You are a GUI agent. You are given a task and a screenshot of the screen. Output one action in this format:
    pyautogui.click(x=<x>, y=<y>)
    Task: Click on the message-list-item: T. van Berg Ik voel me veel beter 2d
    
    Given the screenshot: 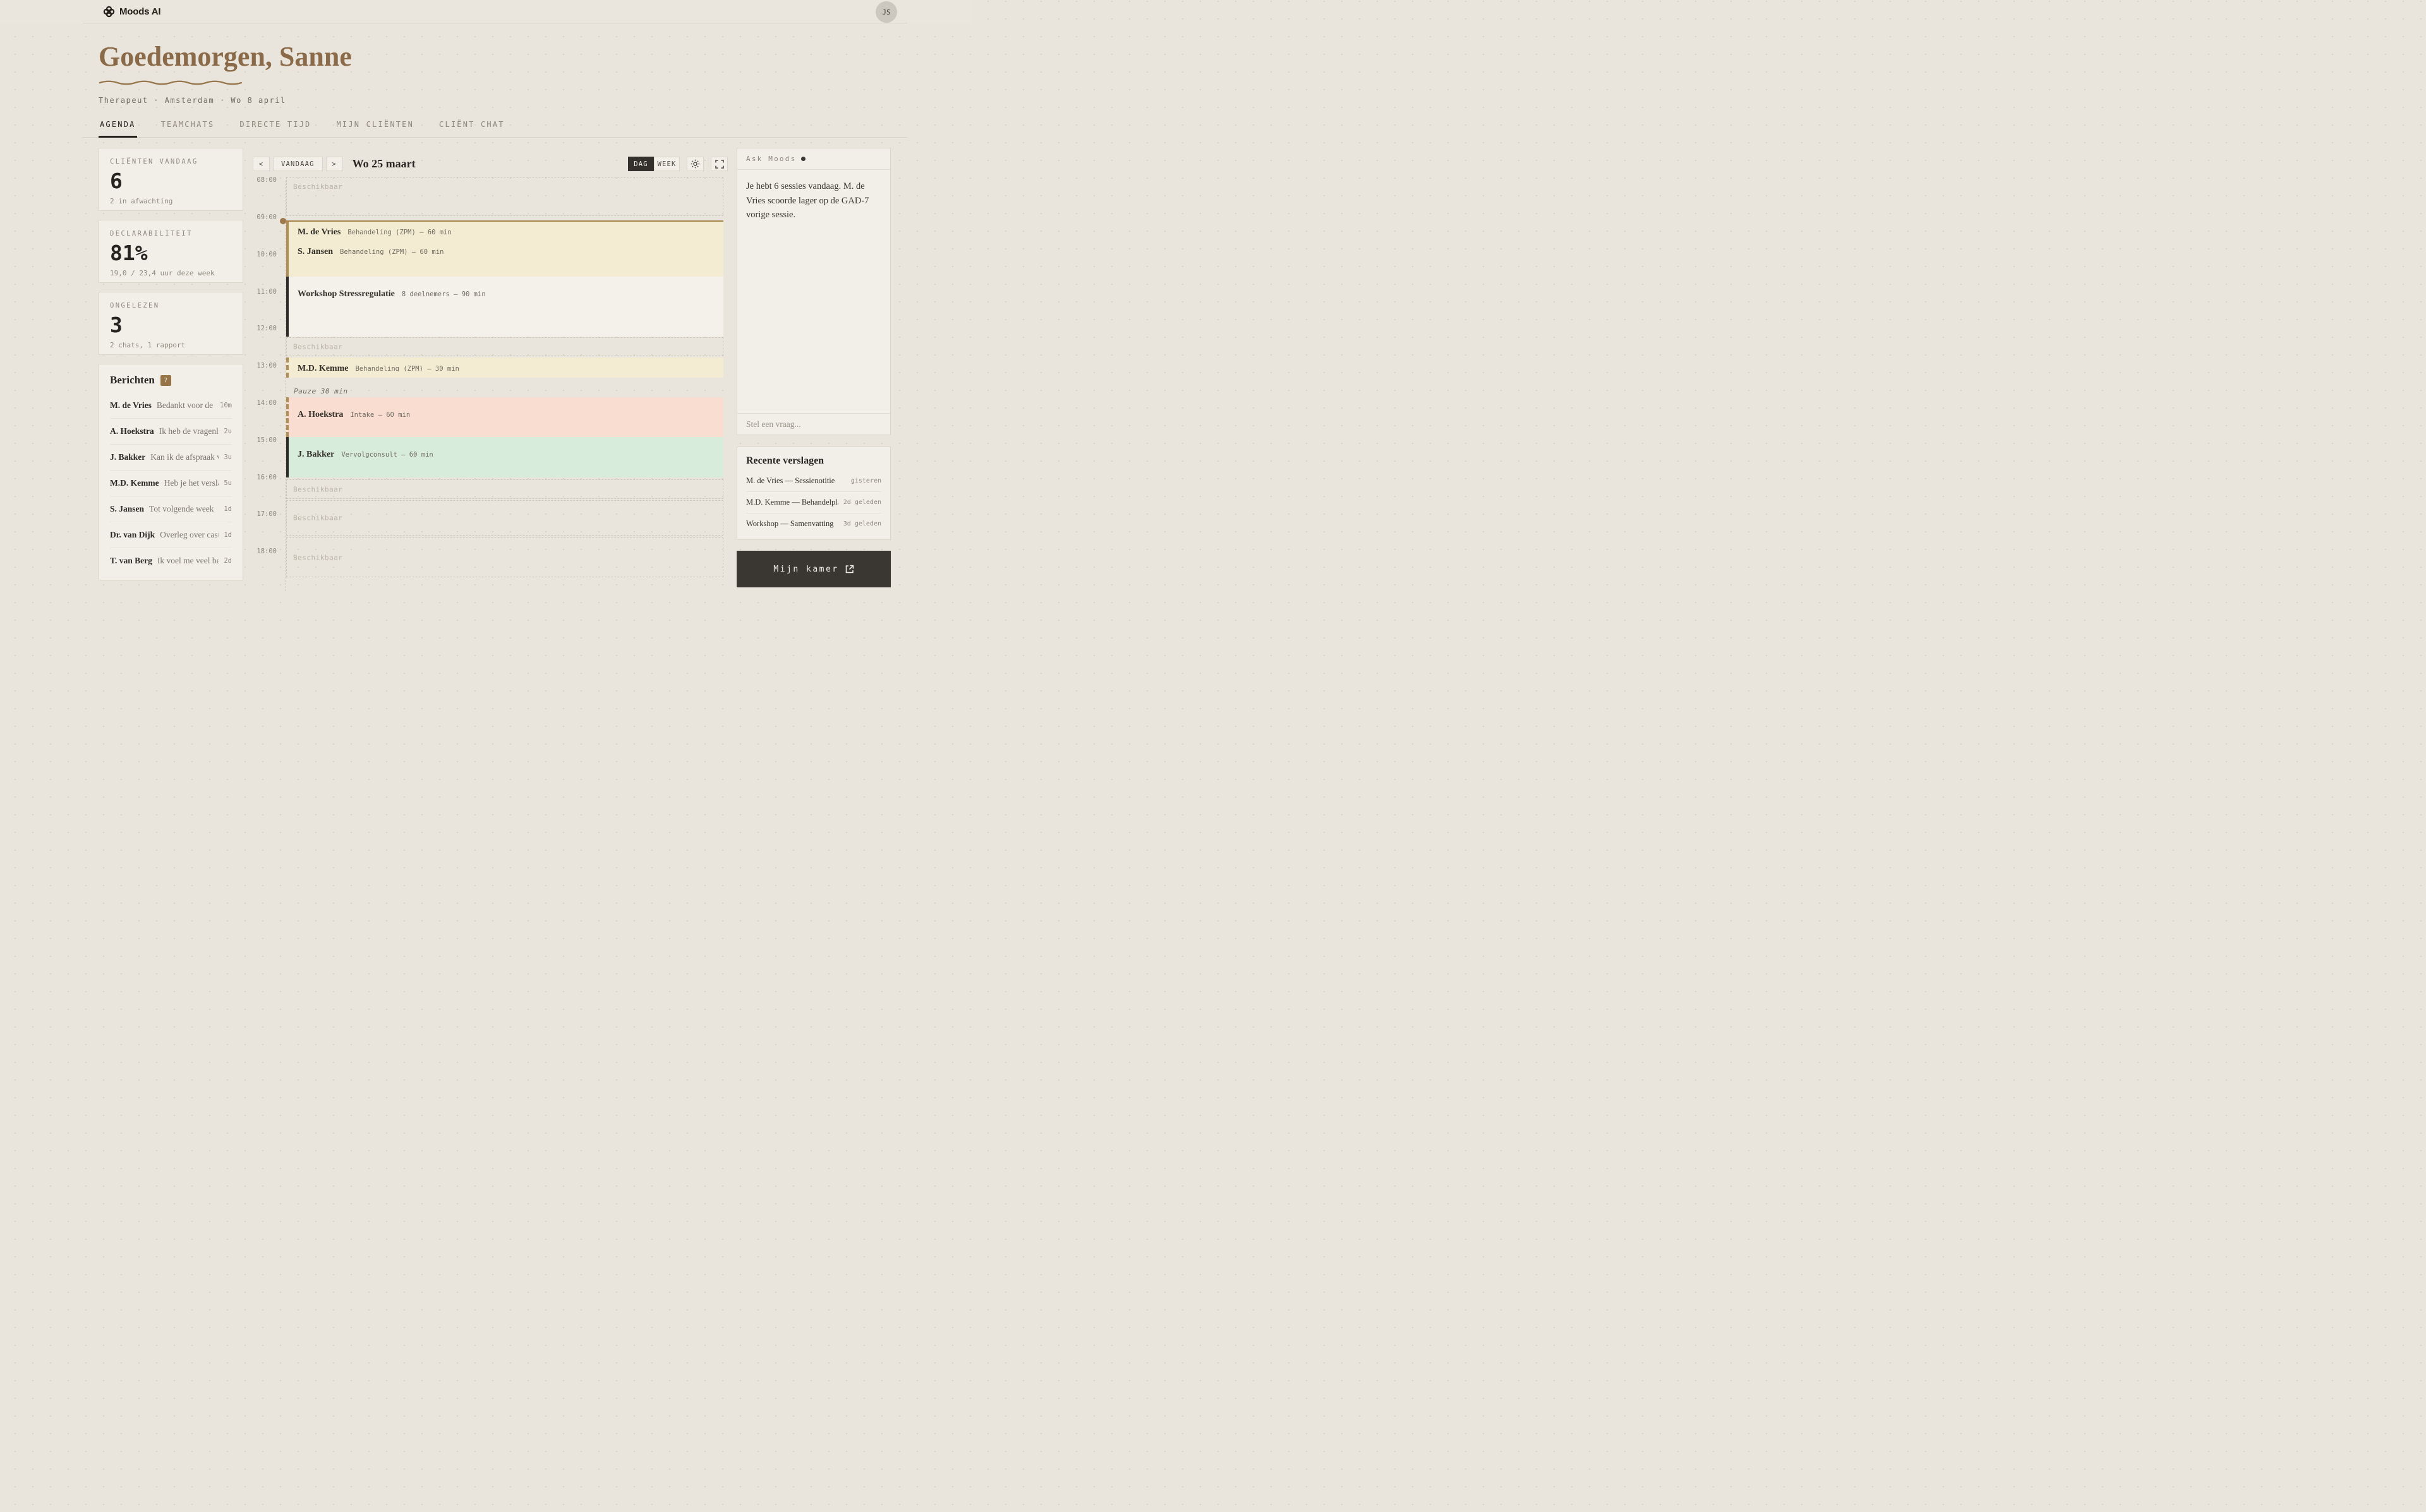 What is the action you would take?
    pyautogui.click(x=171, y=560)
    